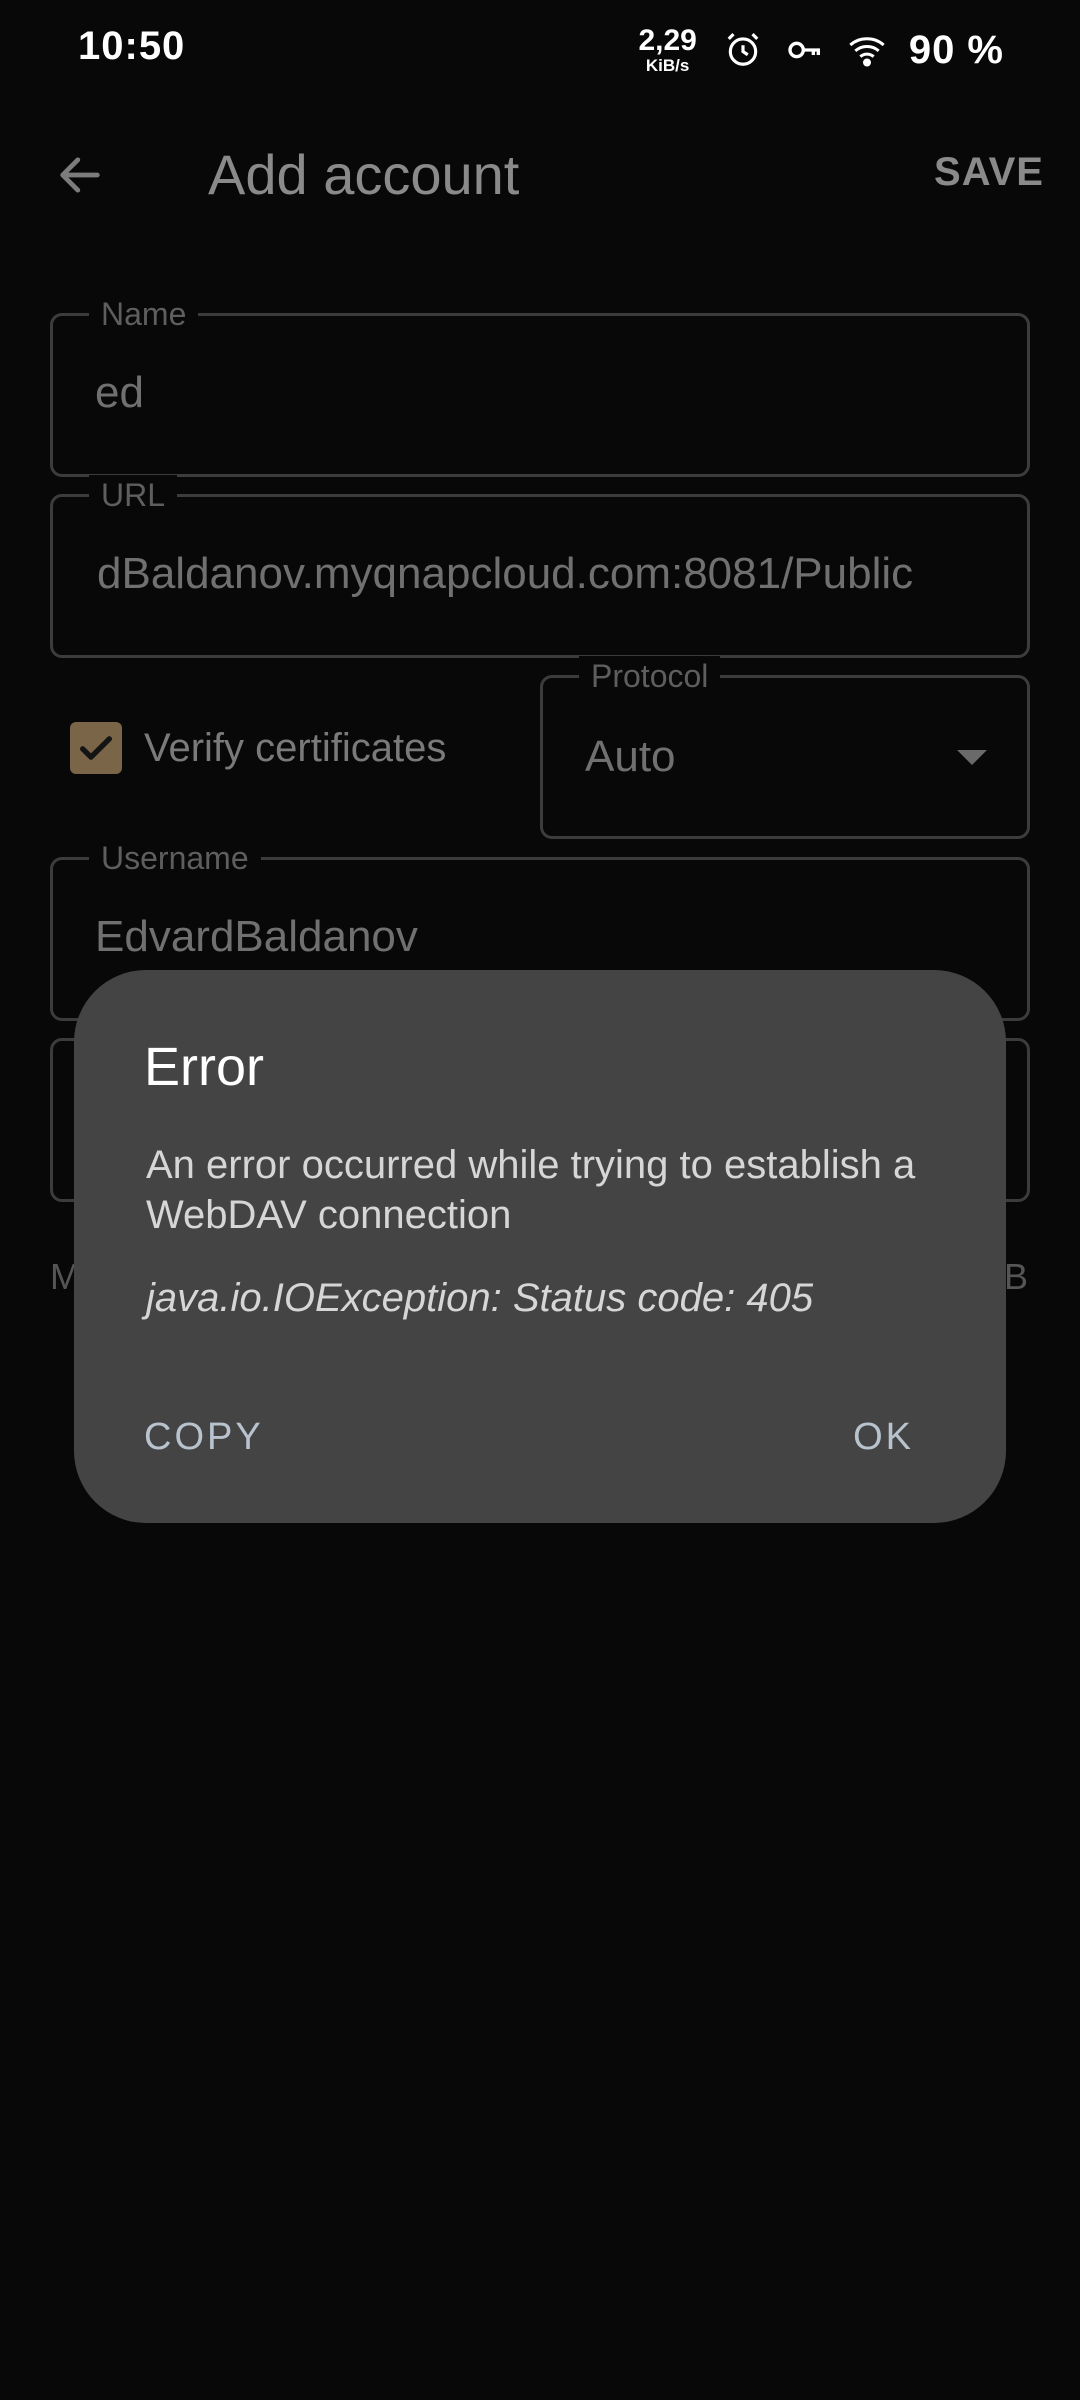 This screenshot has width=1080, height=2400. Describe the element at coordinates (805, 50) in the screenshot. I see `vpn-key-icon` at that location.